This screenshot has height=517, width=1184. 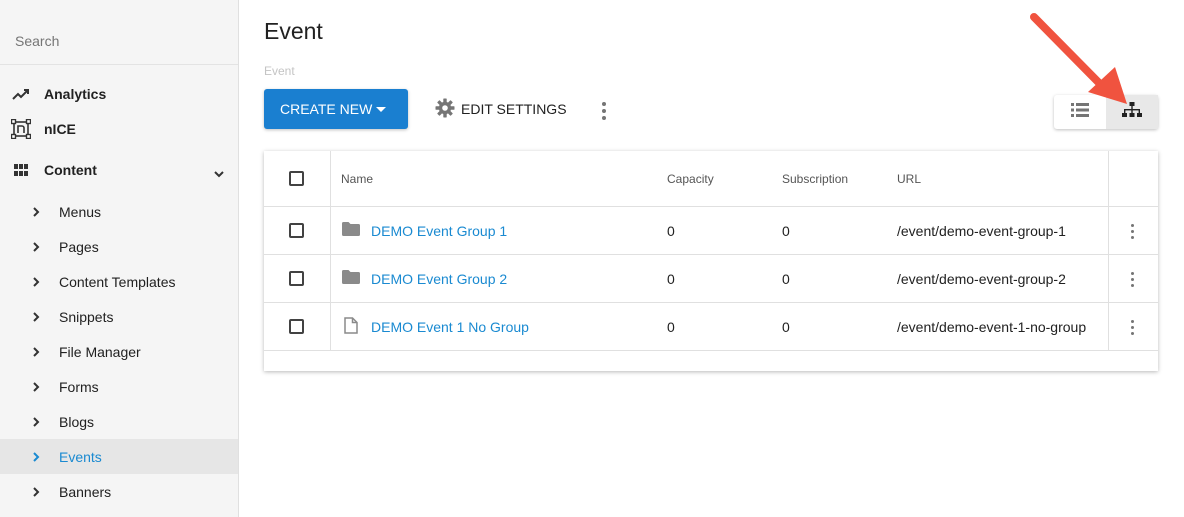 What do you see at coordinates (604, 112) in the screenshot?
I see `more-options-icon` at bounding box center [604, 112].